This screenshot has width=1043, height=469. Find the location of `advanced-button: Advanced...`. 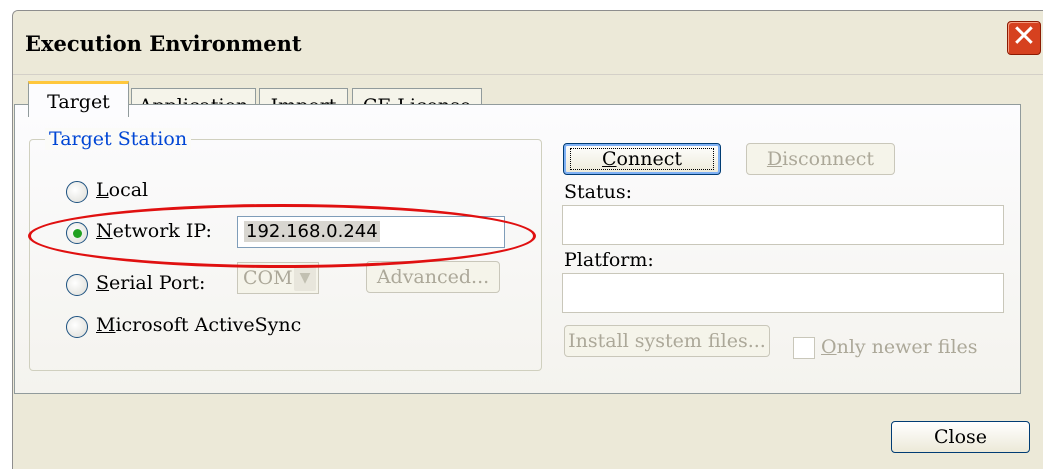

advanced-button: Advanced... is located at coordinates (433, 277).